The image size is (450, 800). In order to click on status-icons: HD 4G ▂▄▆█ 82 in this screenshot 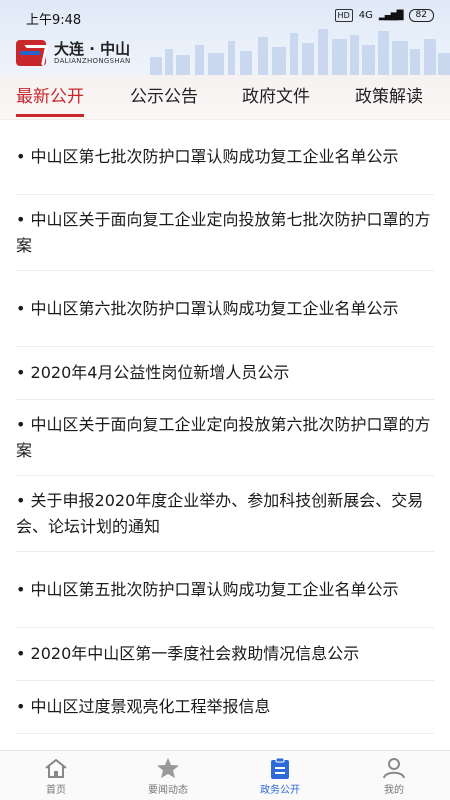, I will do `click(384, 15)`.